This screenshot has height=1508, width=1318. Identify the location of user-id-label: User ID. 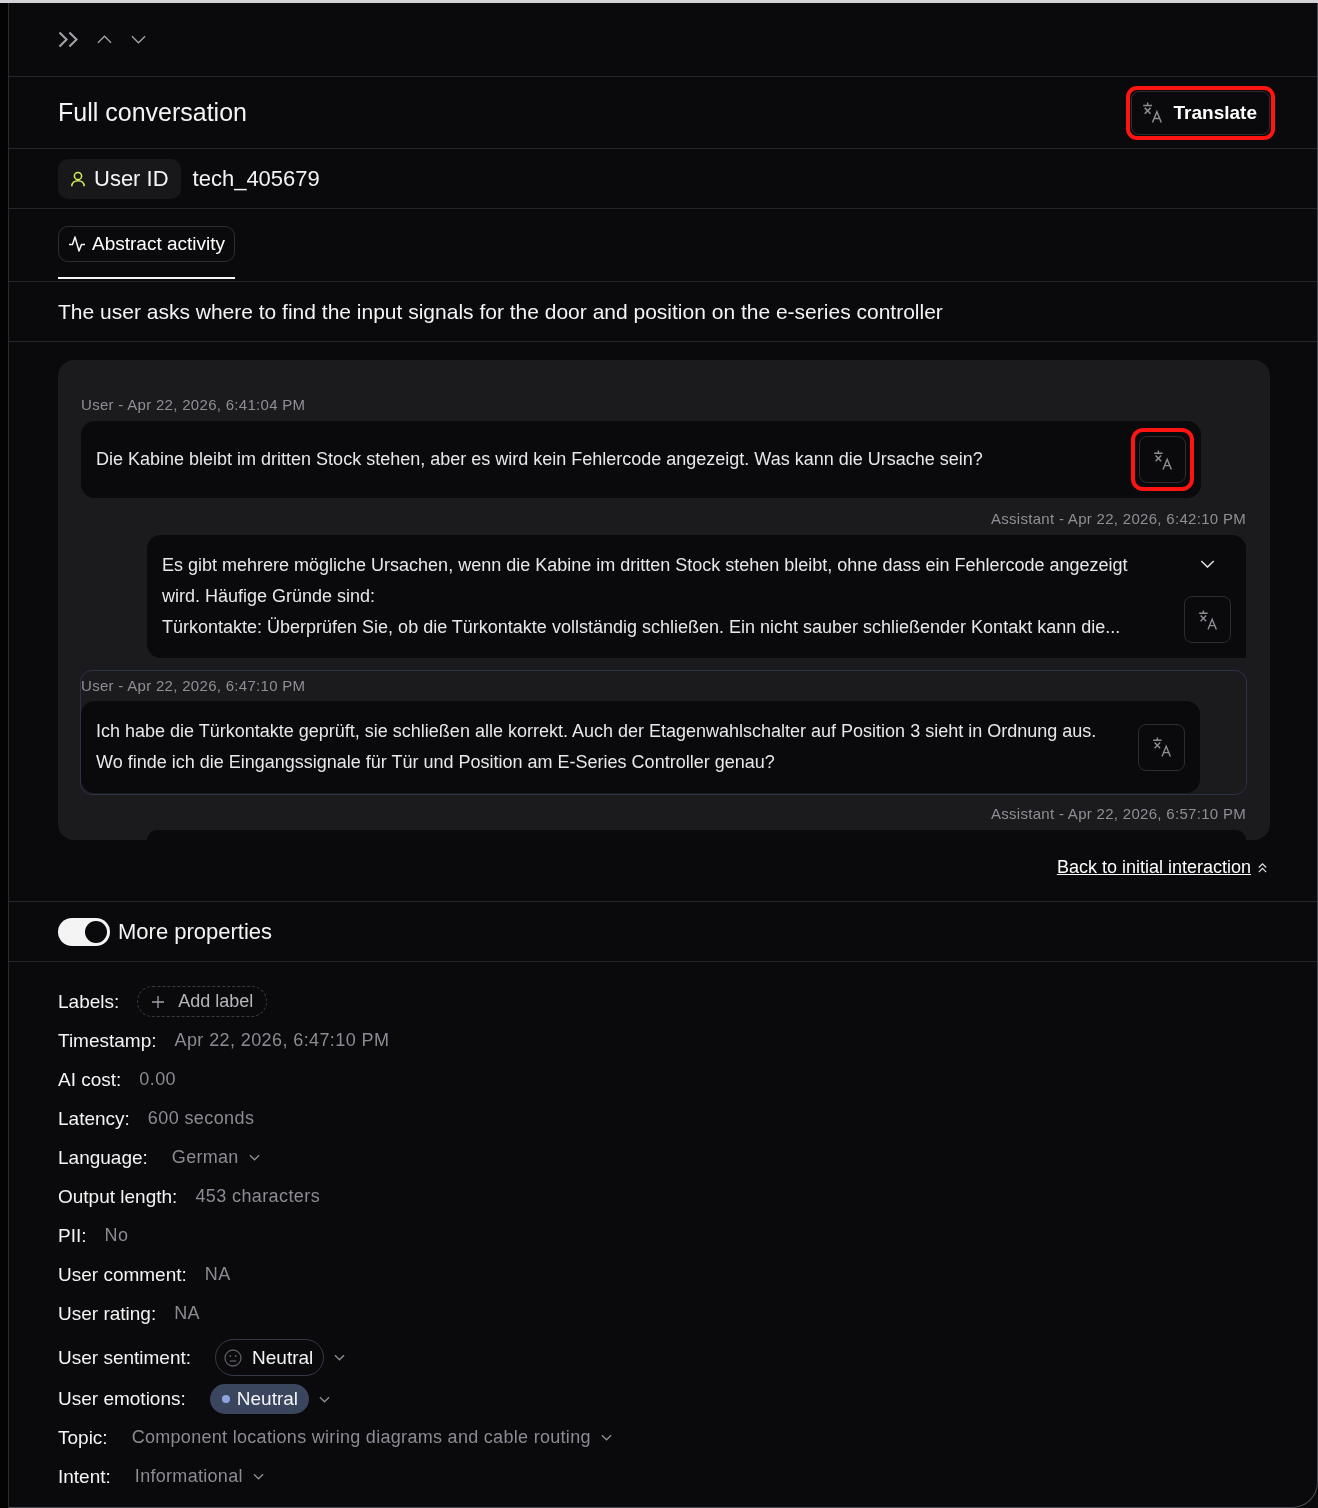
(131, 178).